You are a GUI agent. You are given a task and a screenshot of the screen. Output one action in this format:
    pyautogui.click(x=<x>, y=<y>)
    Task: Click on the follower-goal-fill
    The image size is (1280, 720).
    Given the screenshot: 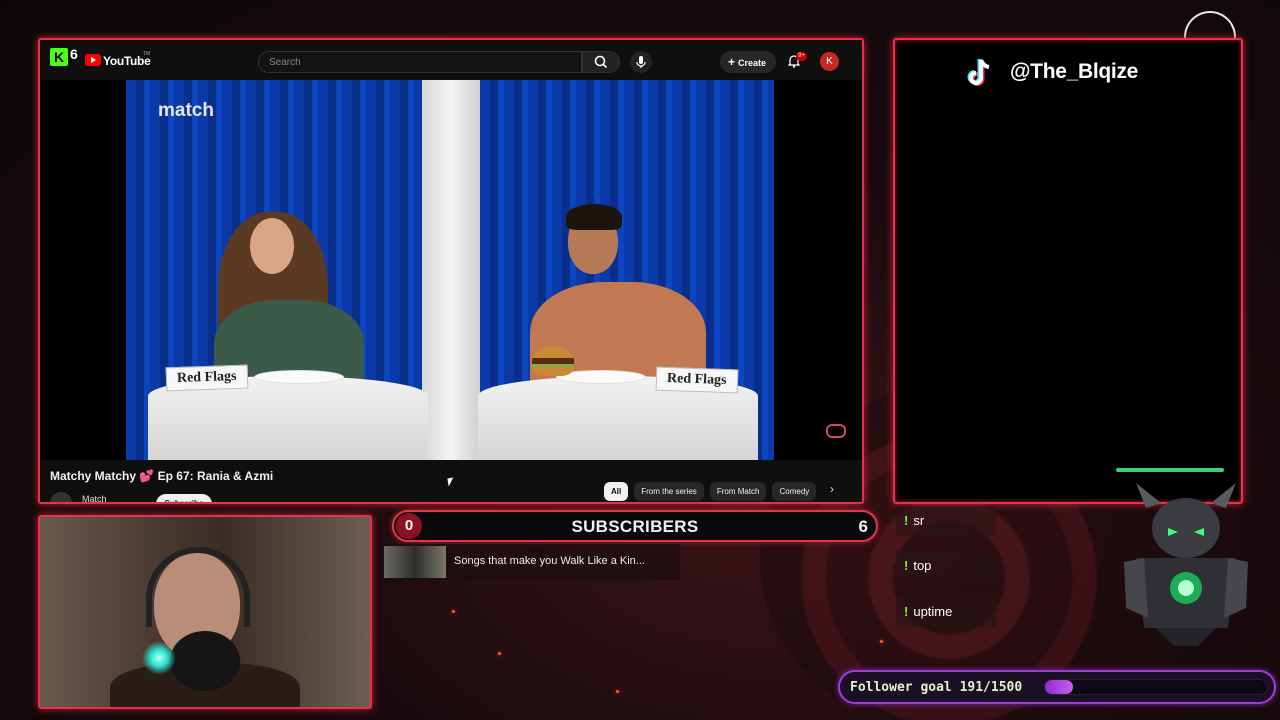 What is the action you would take?
    pyautogui.click(x=1059, y=687)
    